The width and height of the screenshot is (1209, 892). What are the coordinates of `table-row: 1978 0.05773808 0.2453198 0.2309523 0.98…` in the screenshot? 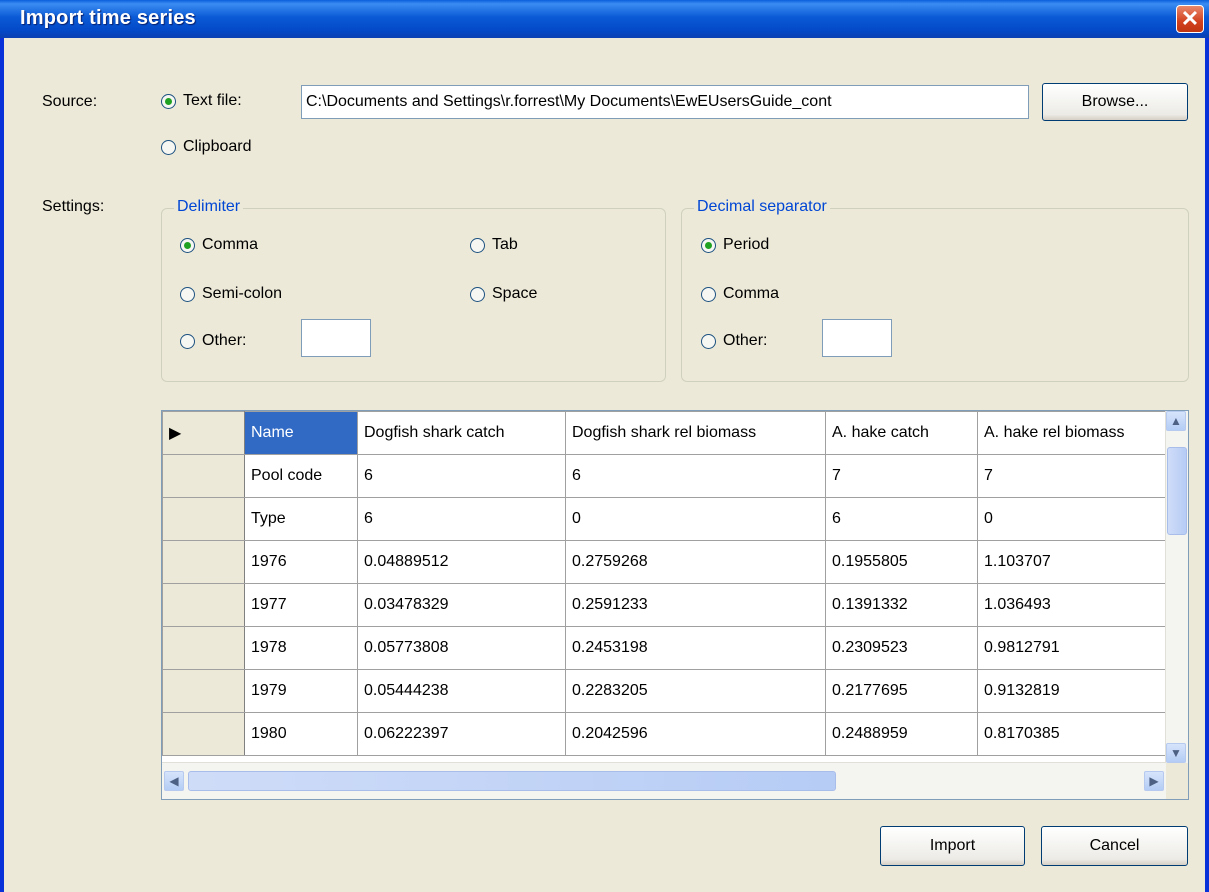 It's located at (665, 648).